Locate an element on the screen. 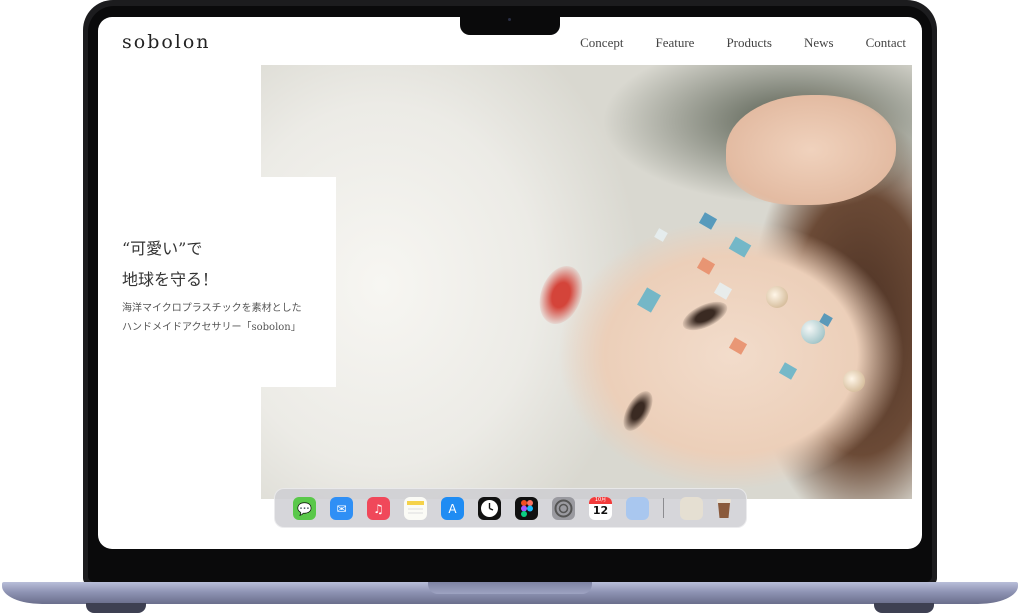 Image resolution: width=1020 pixels, height=615 pixels. notes-lines-icon is located at coordinates (415, 507).